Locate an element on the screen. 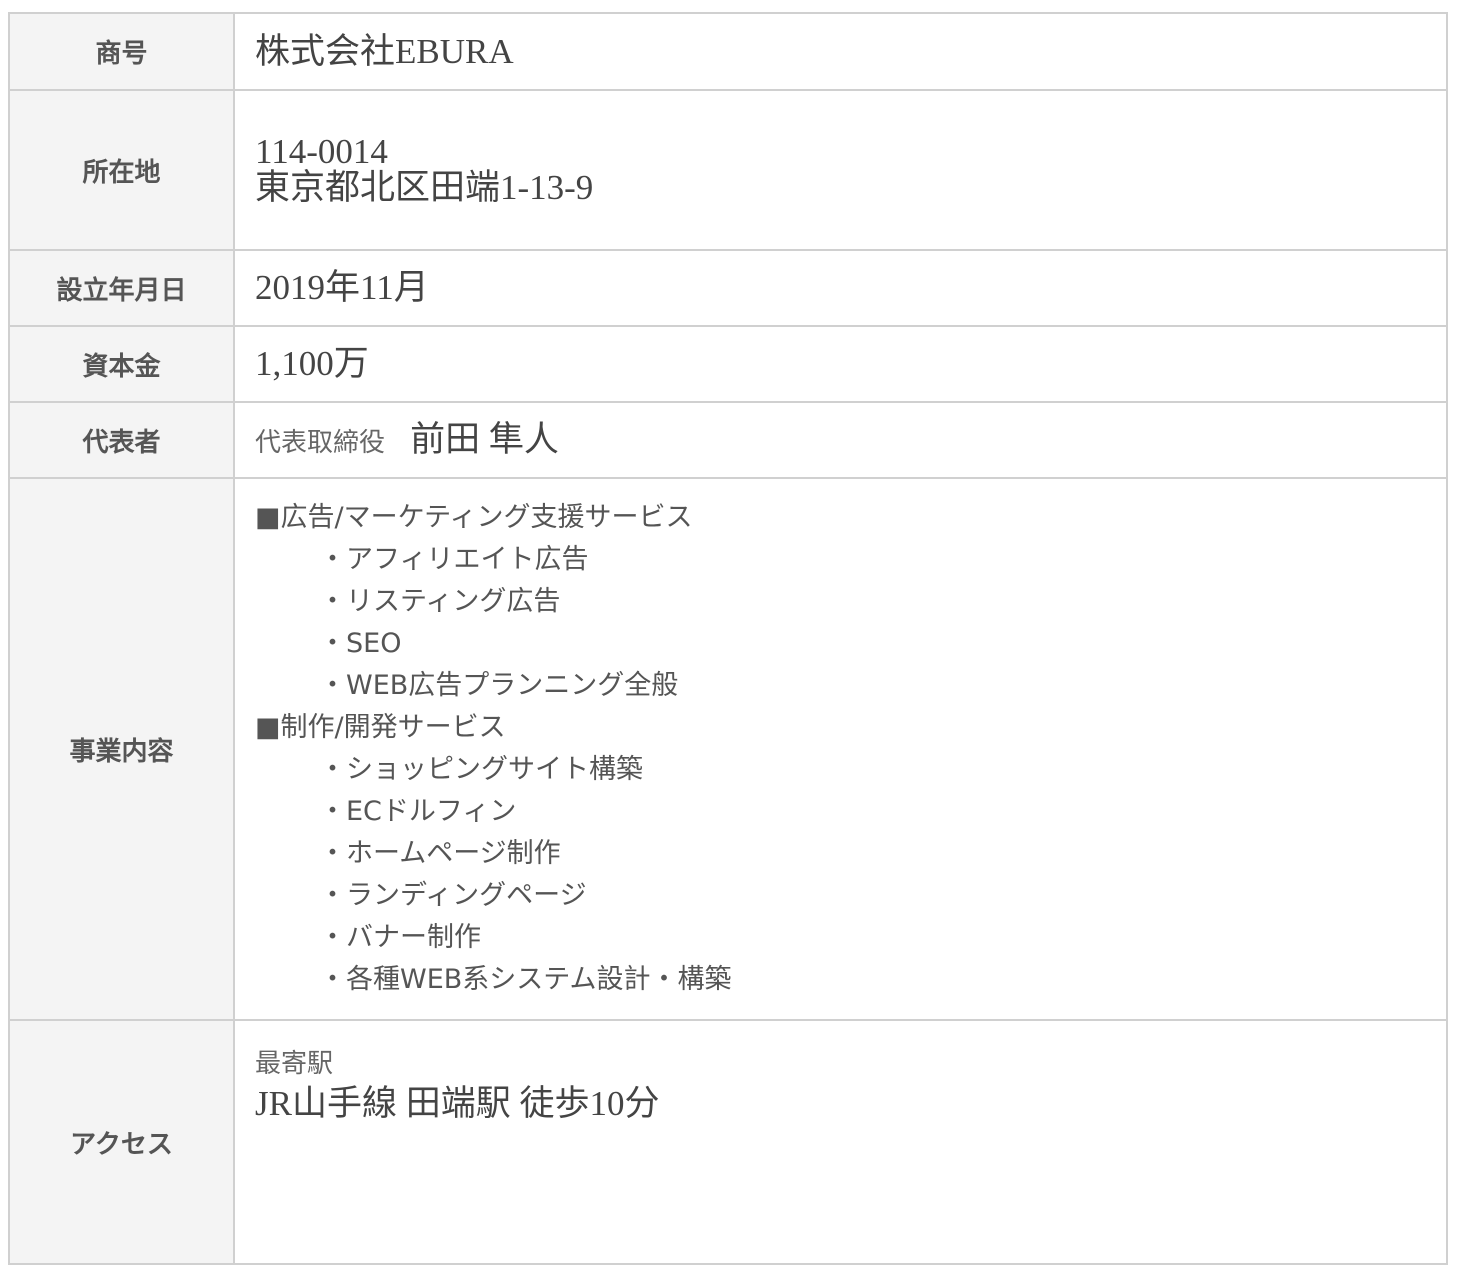 Image resolution: width=1460 pixels, height=1272 pixels. label-capital: 資本金 is located at coordinates (121, 364).